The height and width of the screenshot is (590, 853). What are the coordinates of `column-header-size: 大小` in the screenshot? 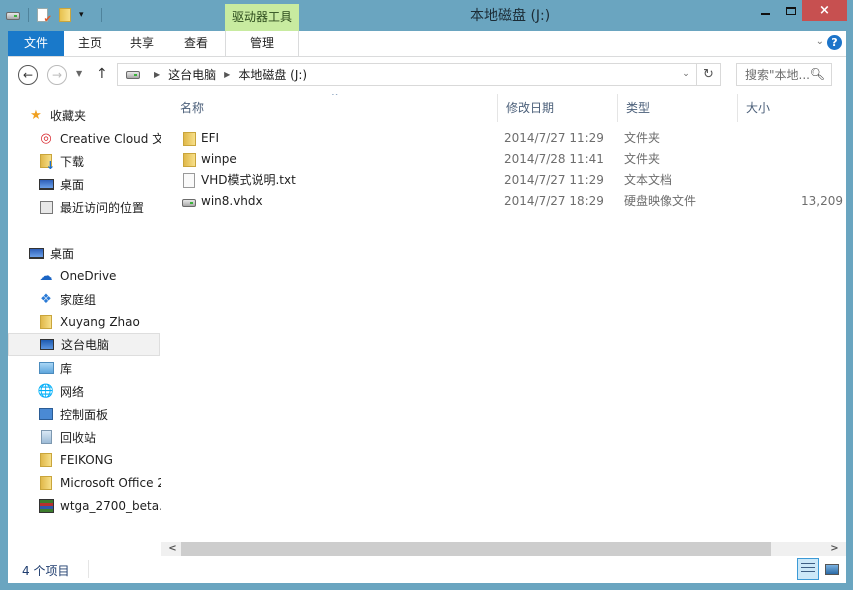 It's located at (791, 108).